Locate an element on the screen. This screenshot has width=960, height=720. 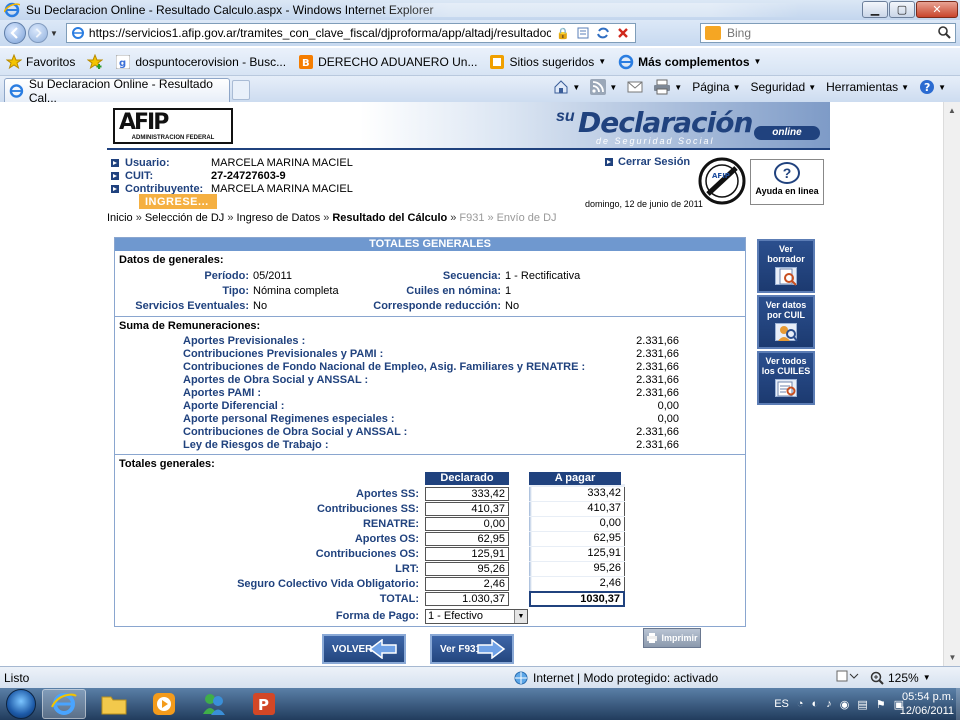
print-button: ▼ is located at coordinates (667, 87).